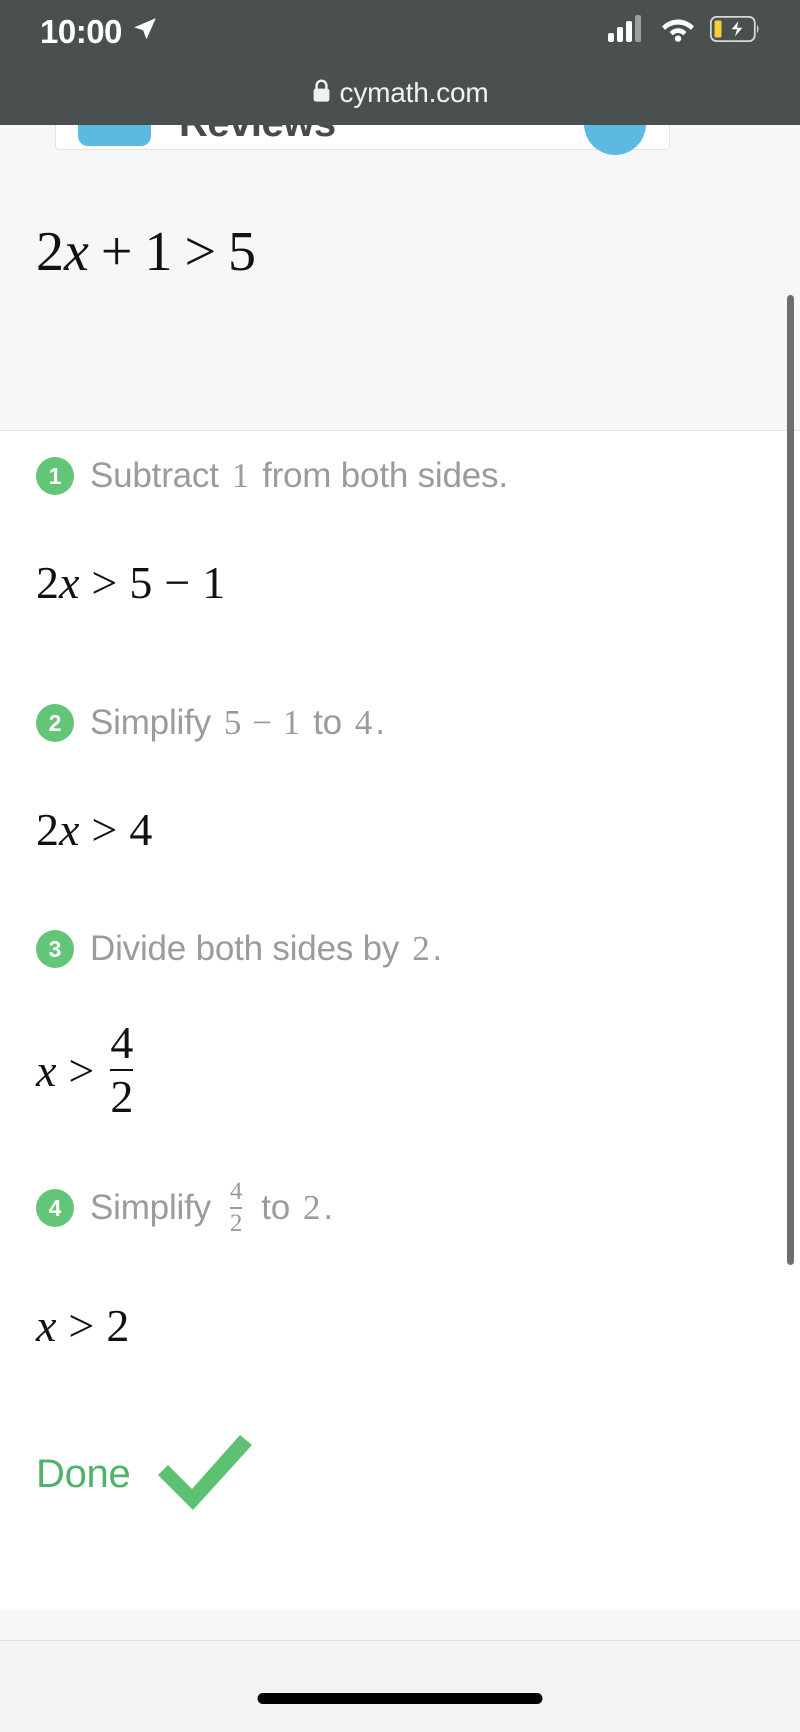 This screenshot has width=800, height=1732. Describe the element at coordinates (69, 829) in the screenshot. I see `step-2-result-variable: x` at that location.